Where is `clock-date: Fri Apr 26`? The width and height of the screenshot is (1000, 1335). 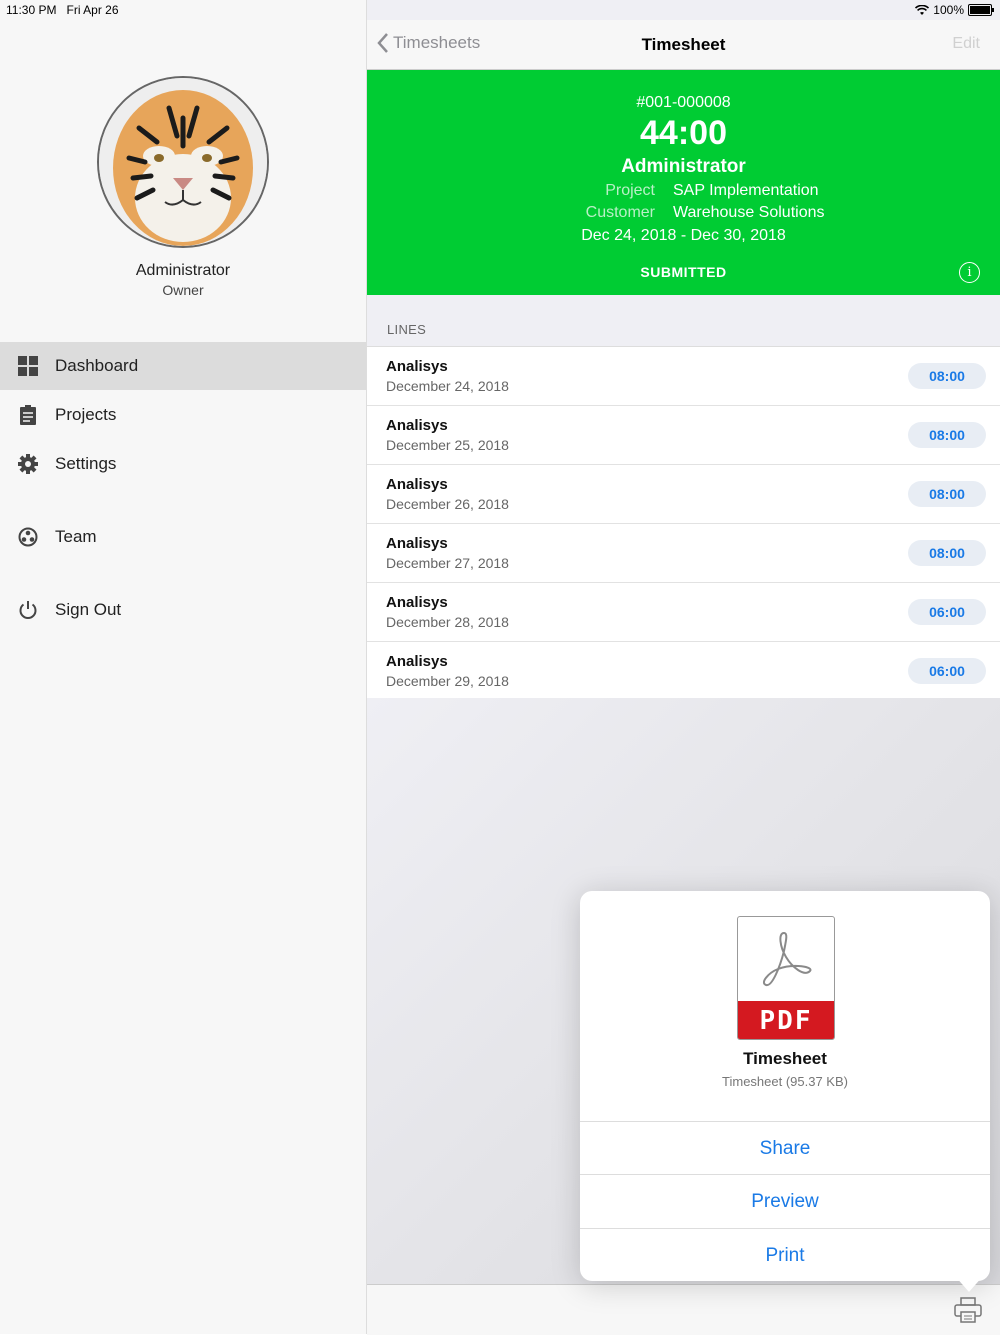
clock-date: Fri Apr 26 is located at coordinates (92, 10).